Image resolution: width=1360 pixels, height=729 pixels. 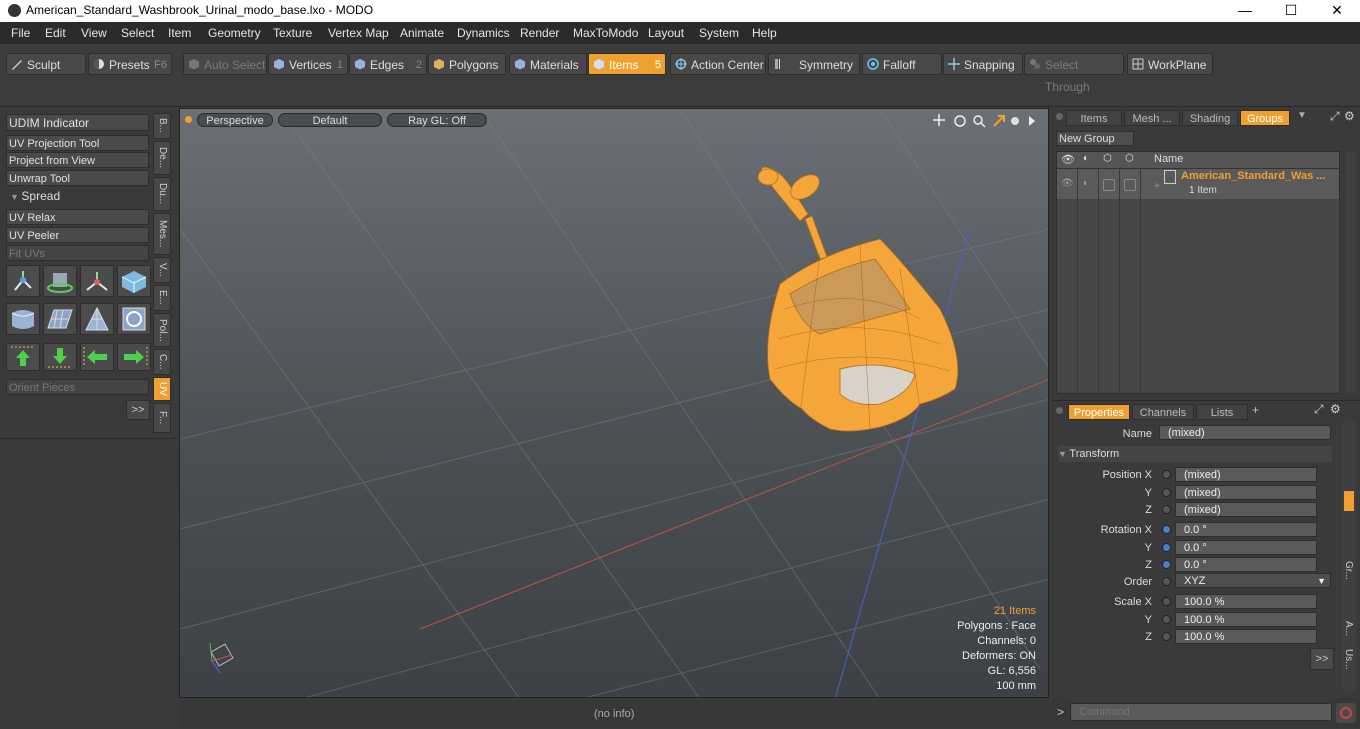 What do you see at coordinates (77, 387) in the screenshot?
I see `orient-pieces-button: Orient Pieces` at bounding box center [77, 387].